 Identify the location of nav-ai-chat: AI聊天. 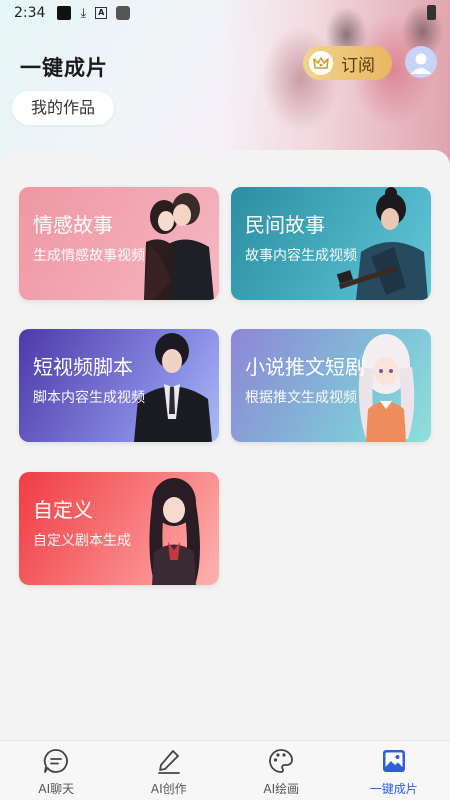
(56, 770).